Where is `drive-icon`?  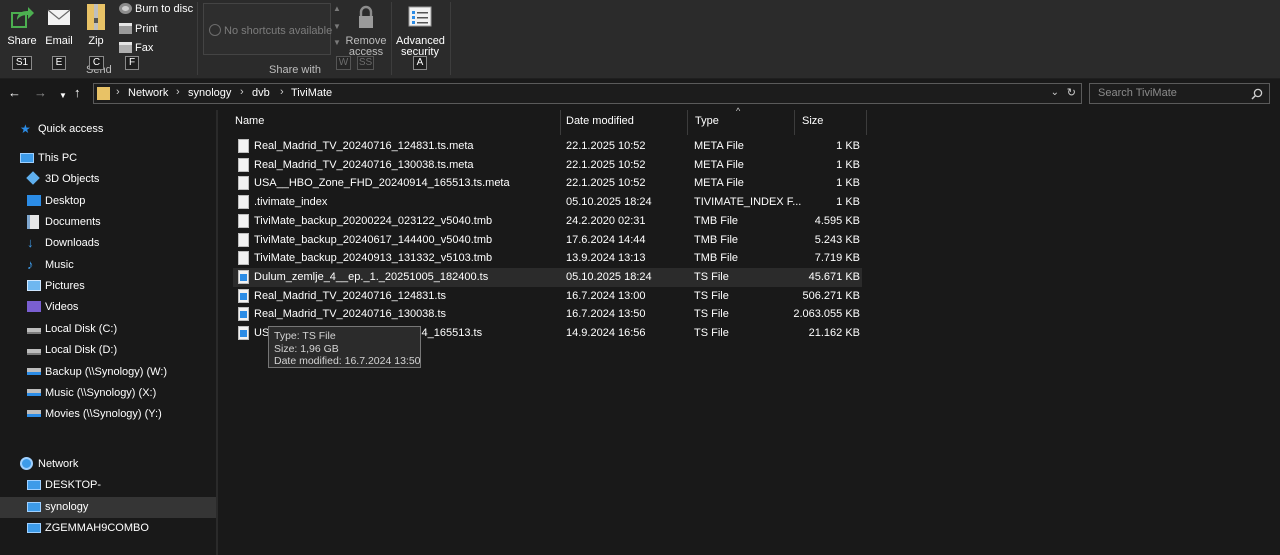 drive-icon is located at coordinates (34, 329).